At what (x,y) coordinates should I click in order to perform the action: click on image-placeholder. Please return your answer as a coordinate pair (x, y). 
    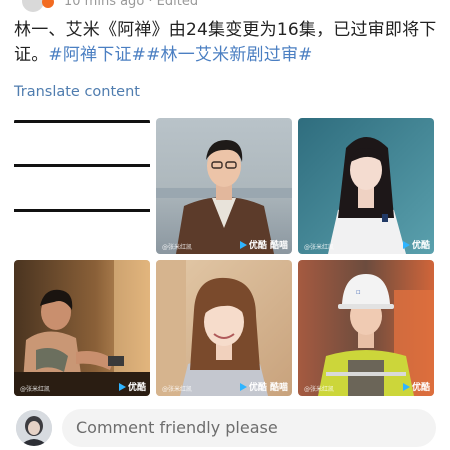
    Looking at the image, I should click on (82, 186).